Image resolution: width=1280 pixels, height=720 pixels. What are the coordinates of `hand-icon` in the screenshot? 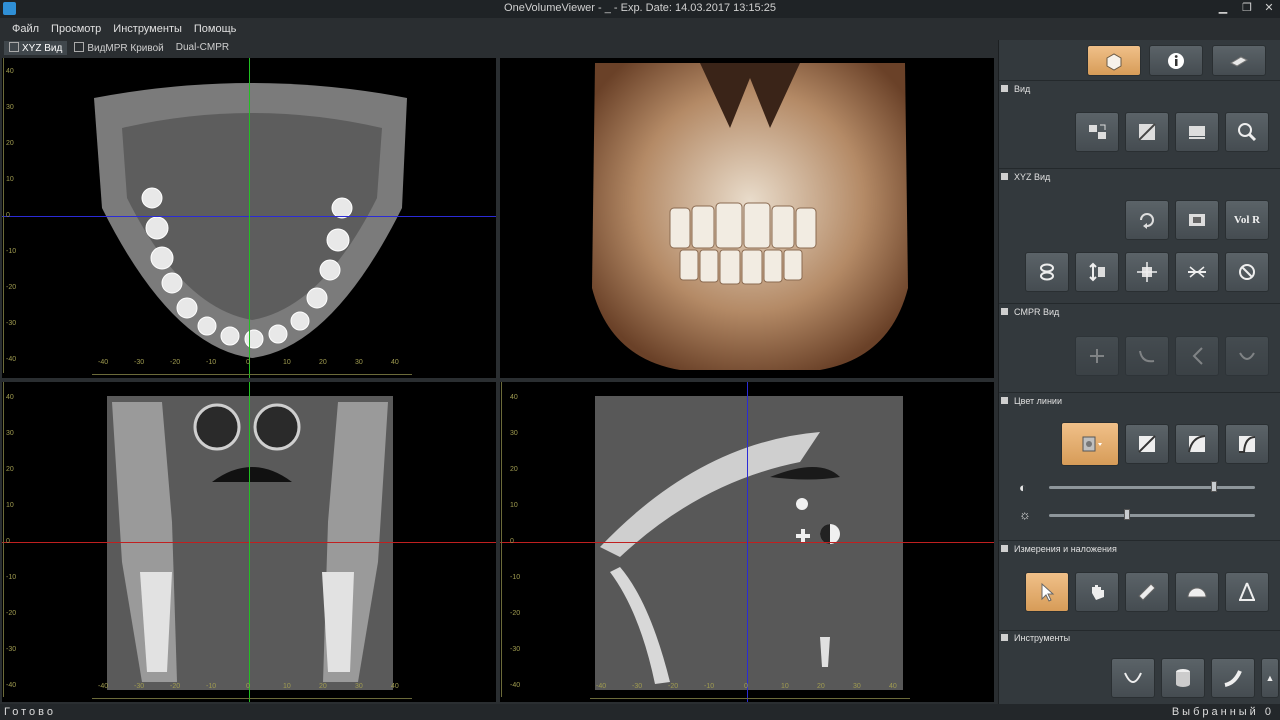 It's located at (1098, 592).